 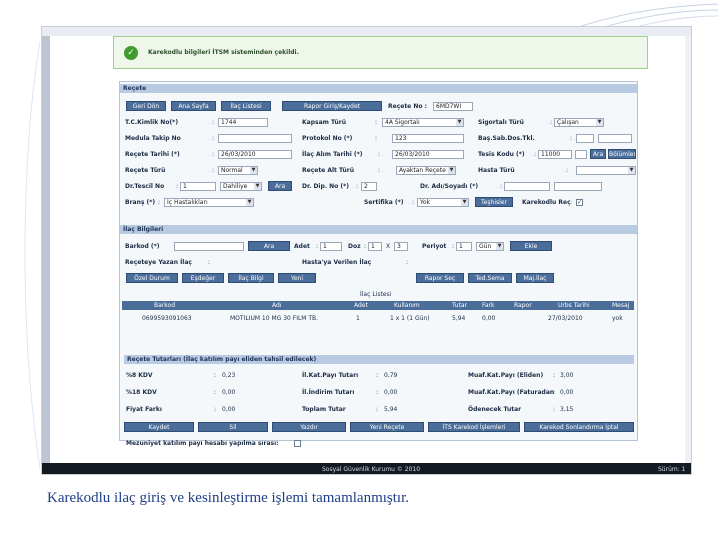 I want to click on periyot-unit-select: Gün ▼, so click(x=490, y=246).